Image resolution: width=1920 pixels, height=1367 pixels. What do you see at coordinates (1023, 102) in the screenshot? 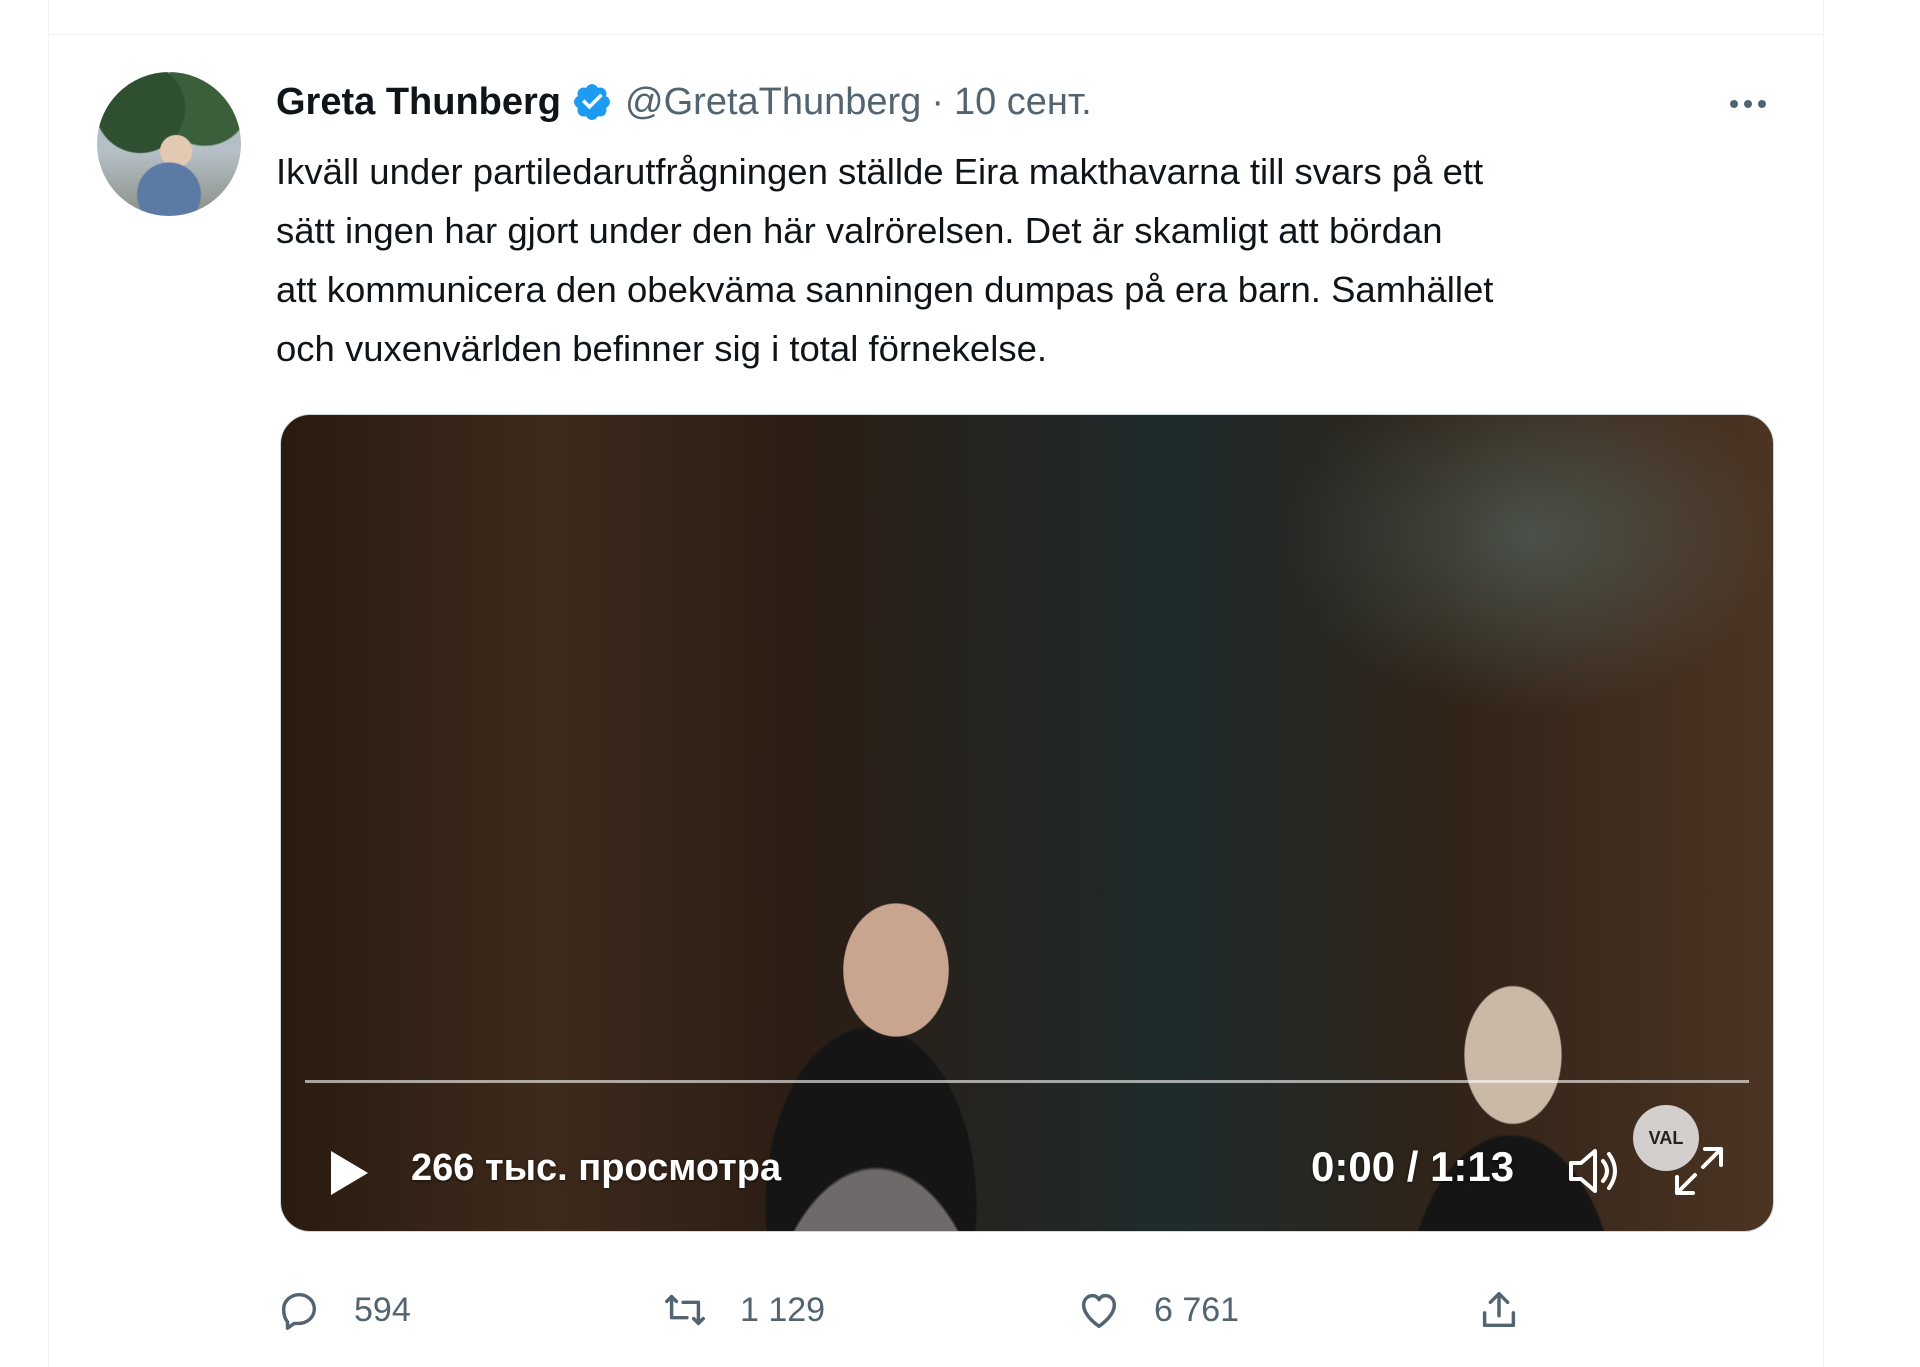
I see `timestamp: 10 сент.` at bounding box center [1023, 102].